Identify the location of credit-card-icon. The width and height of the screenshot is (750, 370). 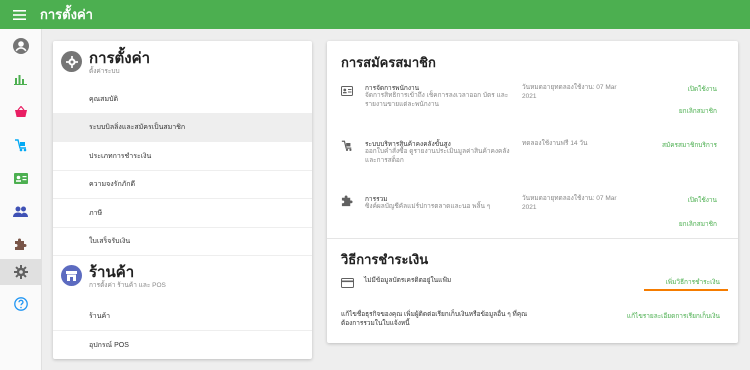
(348, 281).